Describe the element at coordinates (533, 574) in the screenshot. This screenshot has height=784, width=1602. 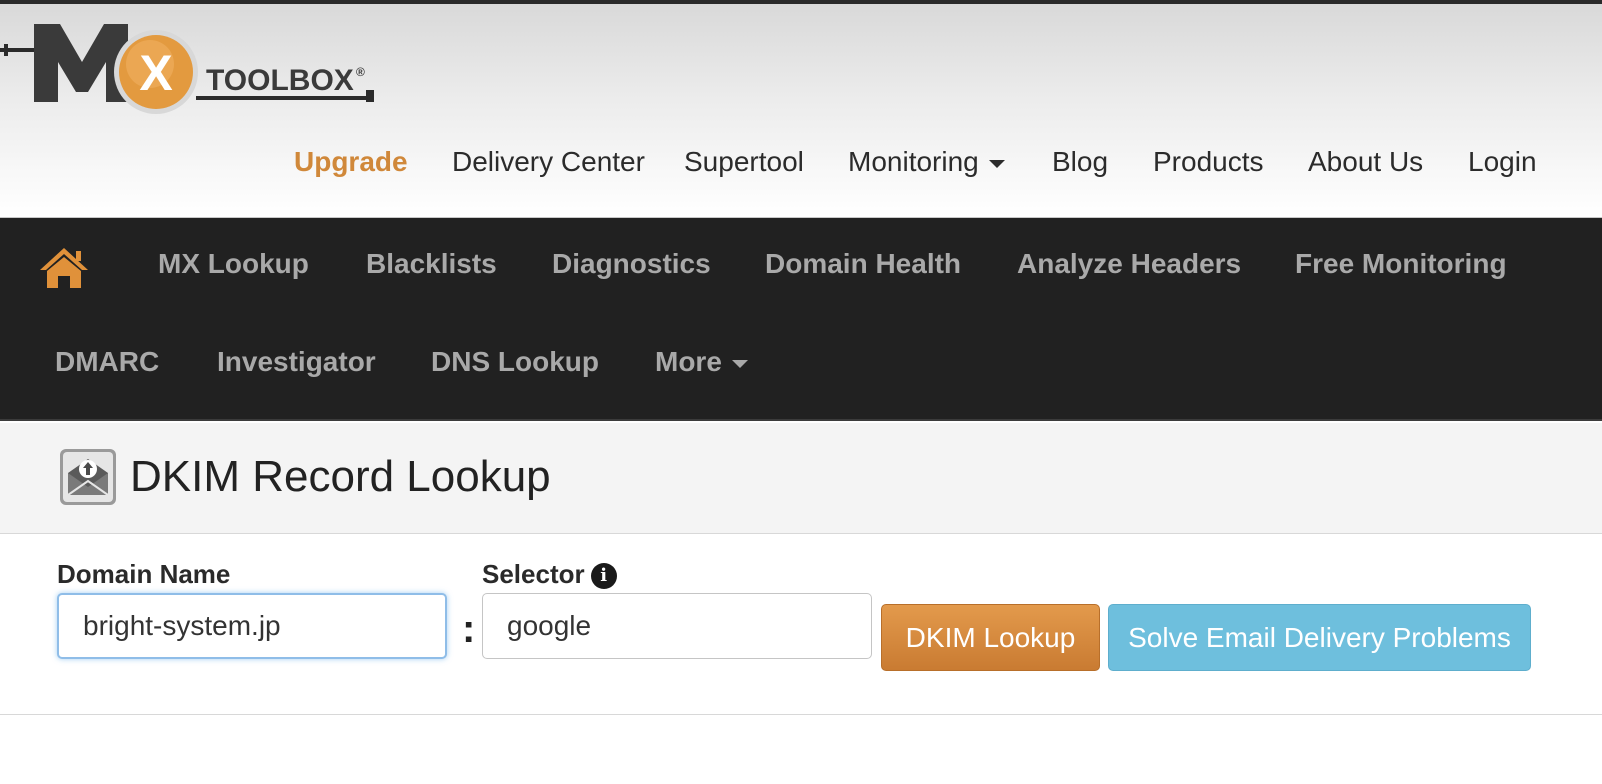
I see `selector-label-text: Selector` at that location.